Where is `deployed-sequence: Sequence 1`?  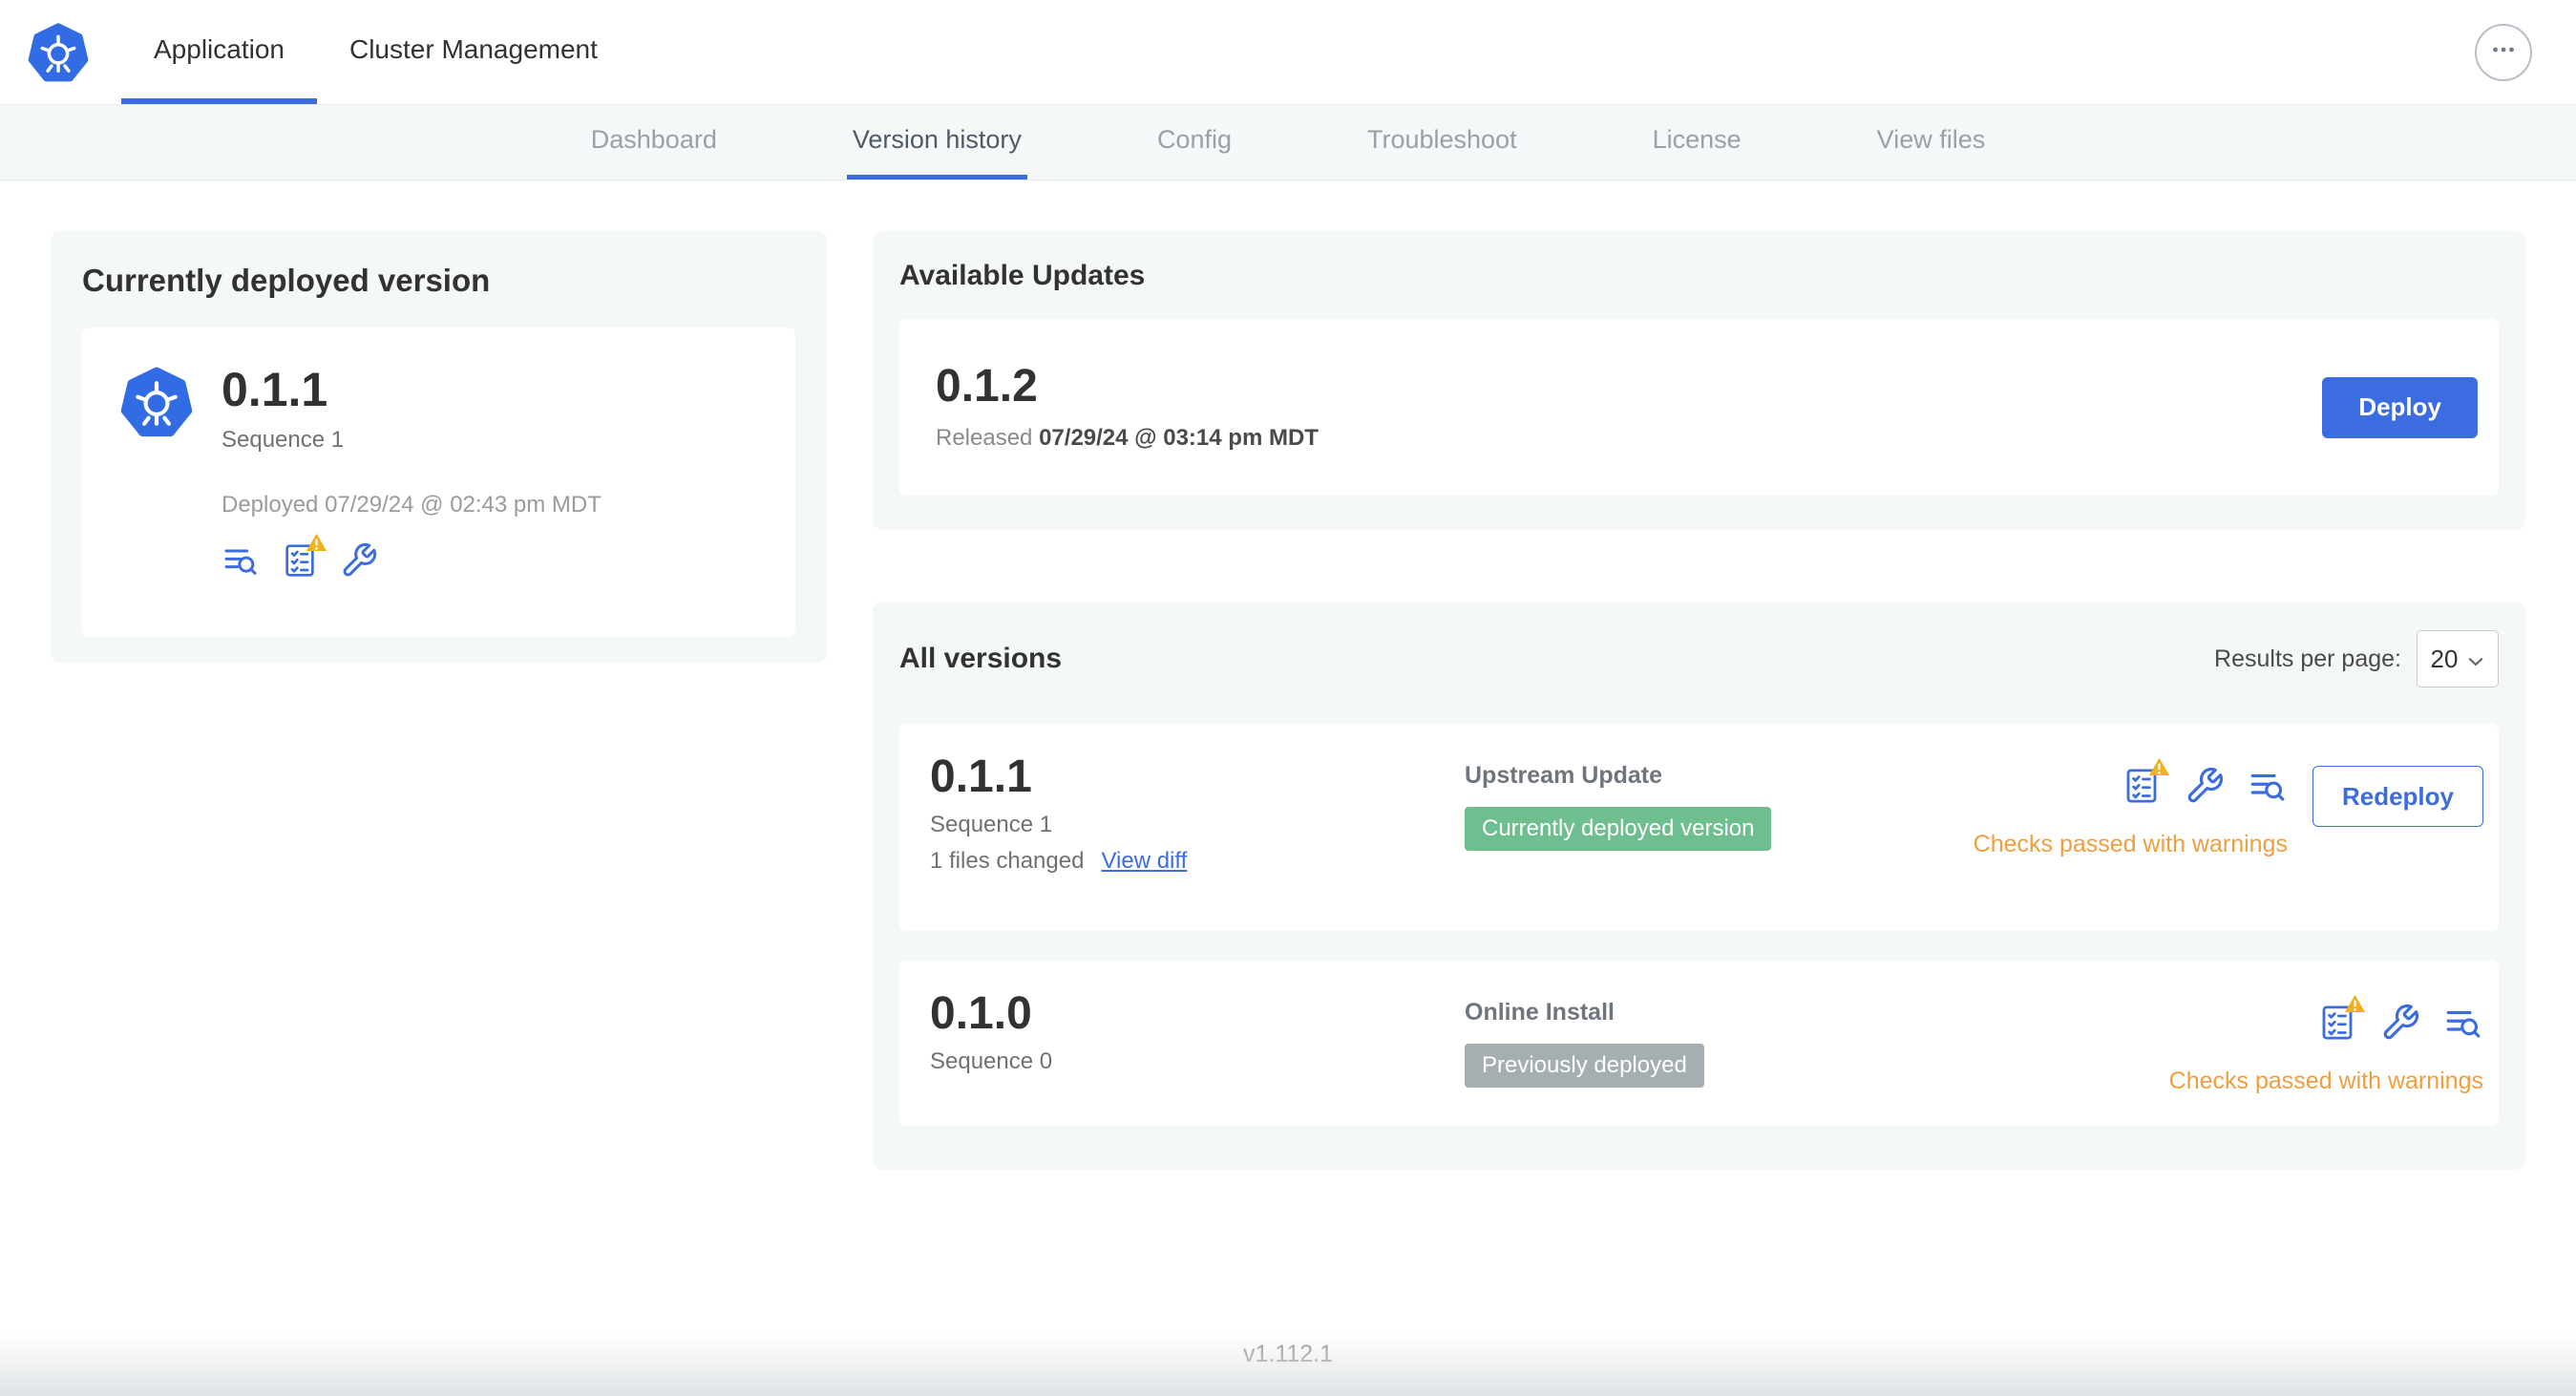 deployed-sequence: Sequence 1 is located at coordinates (283, 440).